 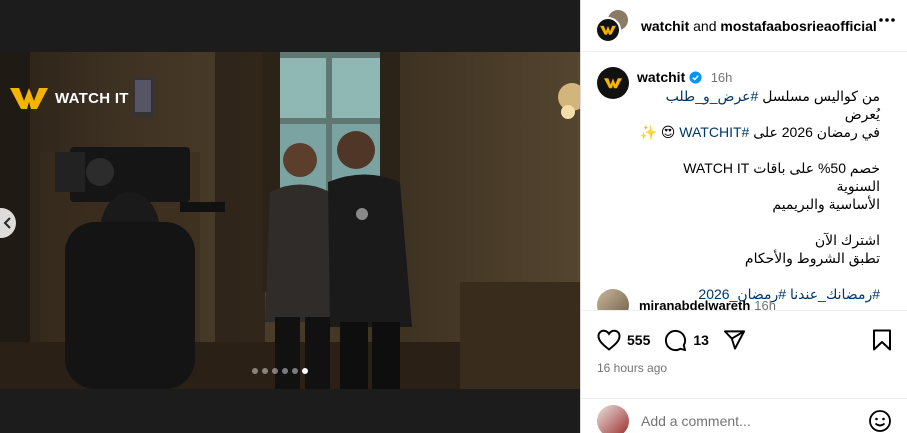 I want to click on caption-line: من كواليس مسلسل #عرض_و_طلب يُعرض, so click(x=758, y=105).